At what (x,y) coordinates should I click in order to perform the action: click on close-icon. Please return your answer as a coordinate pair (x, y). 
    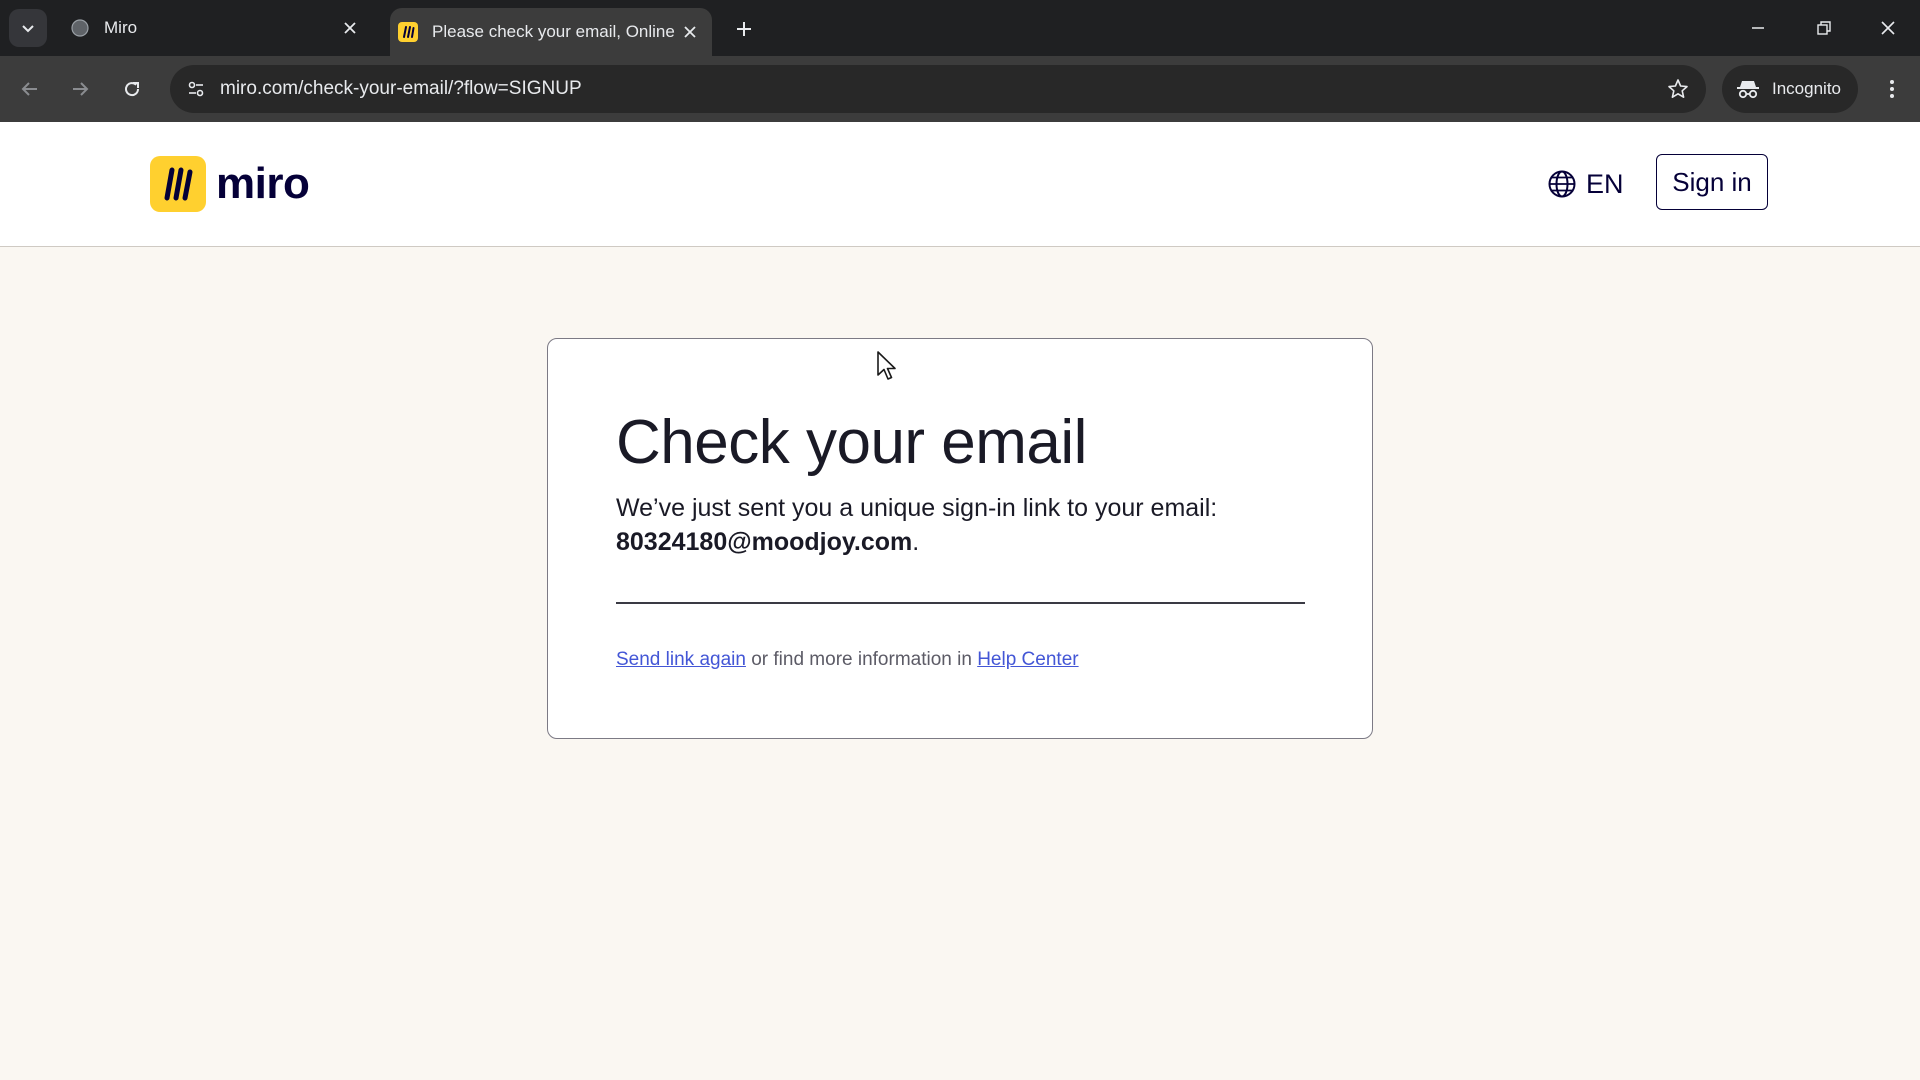
    Looking at the image, I should click on (1888, 28).